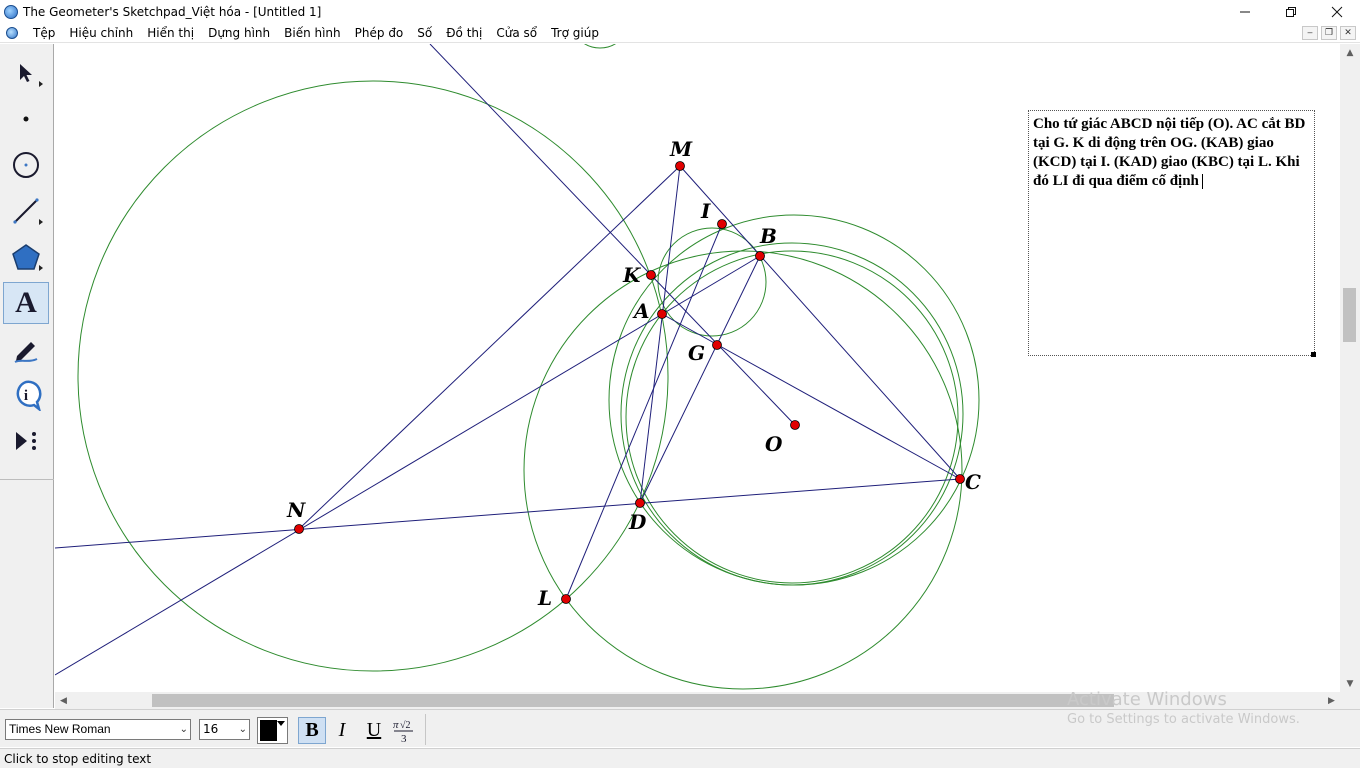  I want to click on label-d: D, so click(637, 522).